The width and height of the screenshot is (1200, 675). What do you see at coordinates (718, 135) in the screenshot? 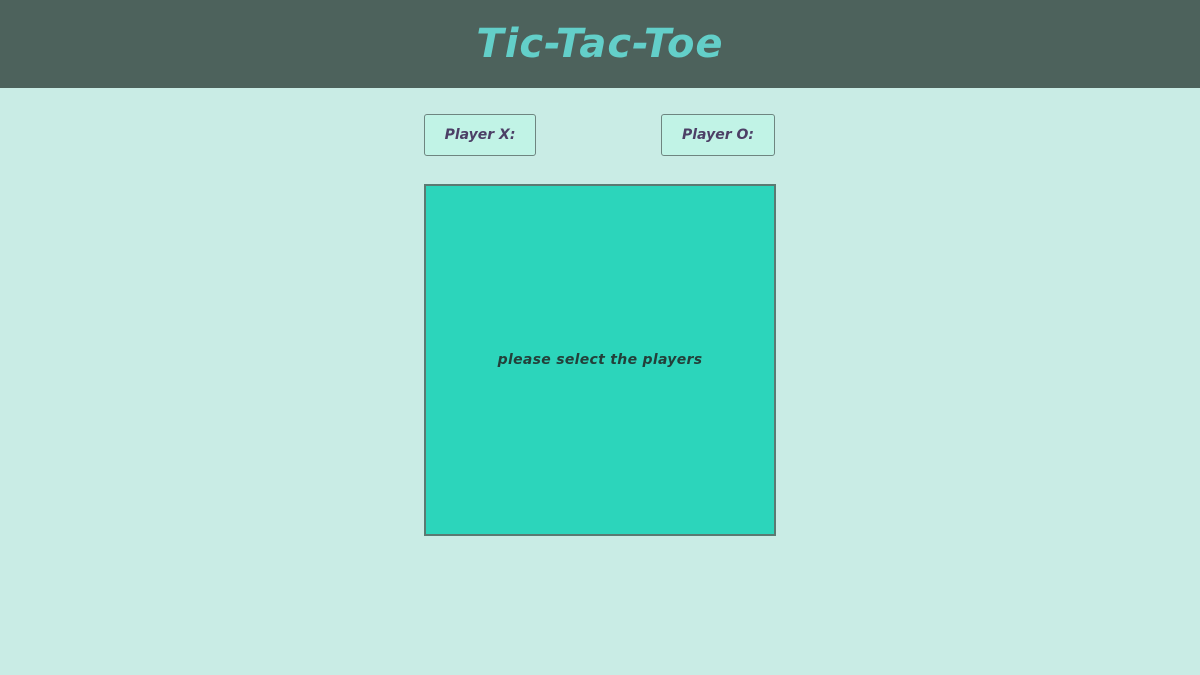
I see `select-player-o-button: Player O:` at bounding box center [718, 135].